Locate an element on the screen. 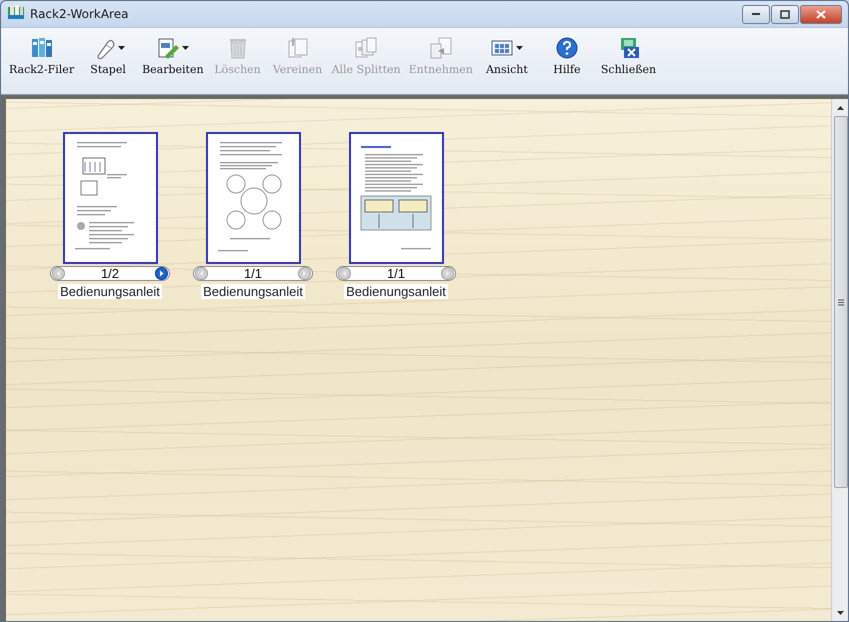  next-page-button is located at coordinates (161, 273).